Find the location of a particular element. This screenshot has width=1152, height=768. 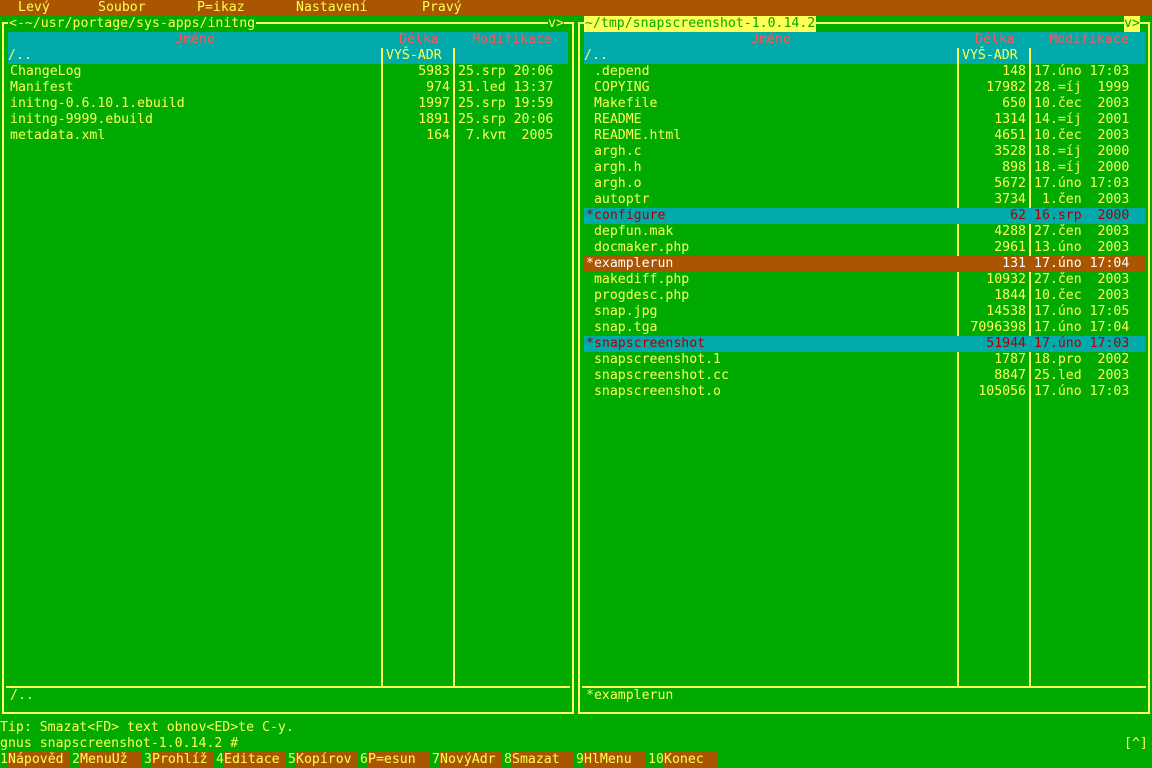

file-row: *configure 62 16.srp 2000 is located at coordinates (865, 216).